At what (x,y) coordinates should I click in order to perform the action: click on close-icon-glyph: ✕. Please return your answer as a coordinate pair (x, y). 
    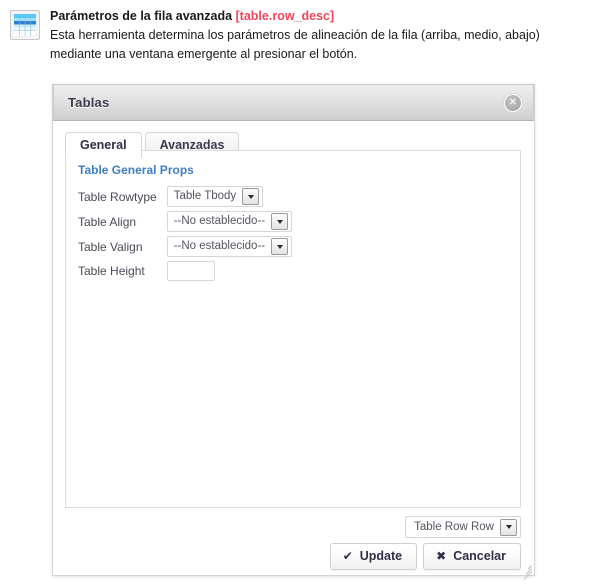
    Looking at the image, I should click on (513, 102).